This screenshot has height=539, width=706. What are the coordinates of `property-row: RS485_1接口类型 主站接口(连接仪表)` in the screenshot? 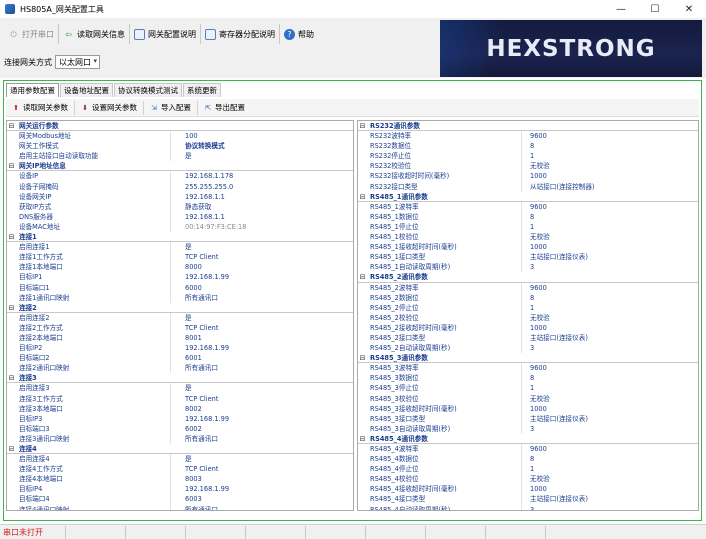 It's located at (528, 257).